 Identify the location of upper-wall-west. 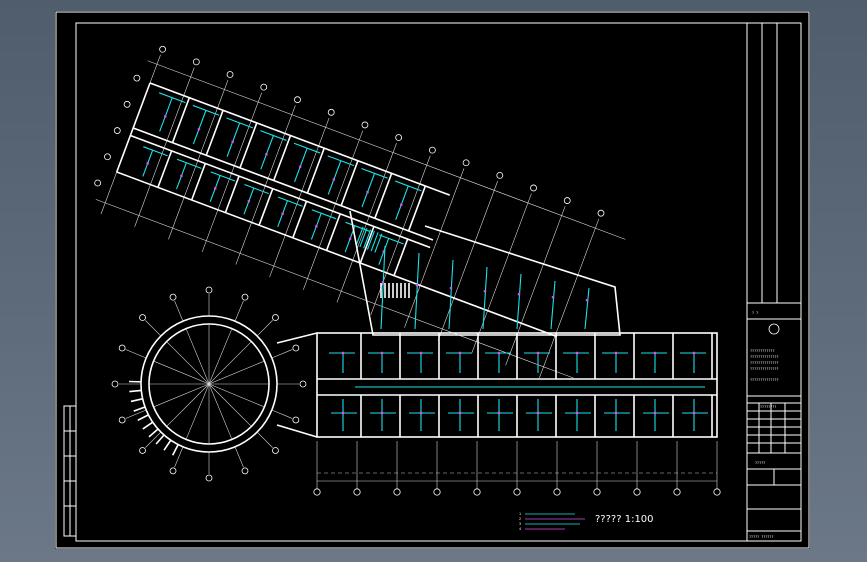
(133, 127).